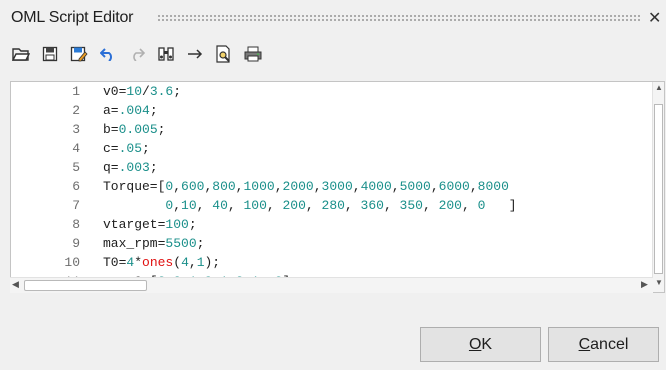 This screenshot has width=666, height=370. Describe the element at coordinates (603, 344) in the screenshot. I see `cancel-button: Cancel` at that location.